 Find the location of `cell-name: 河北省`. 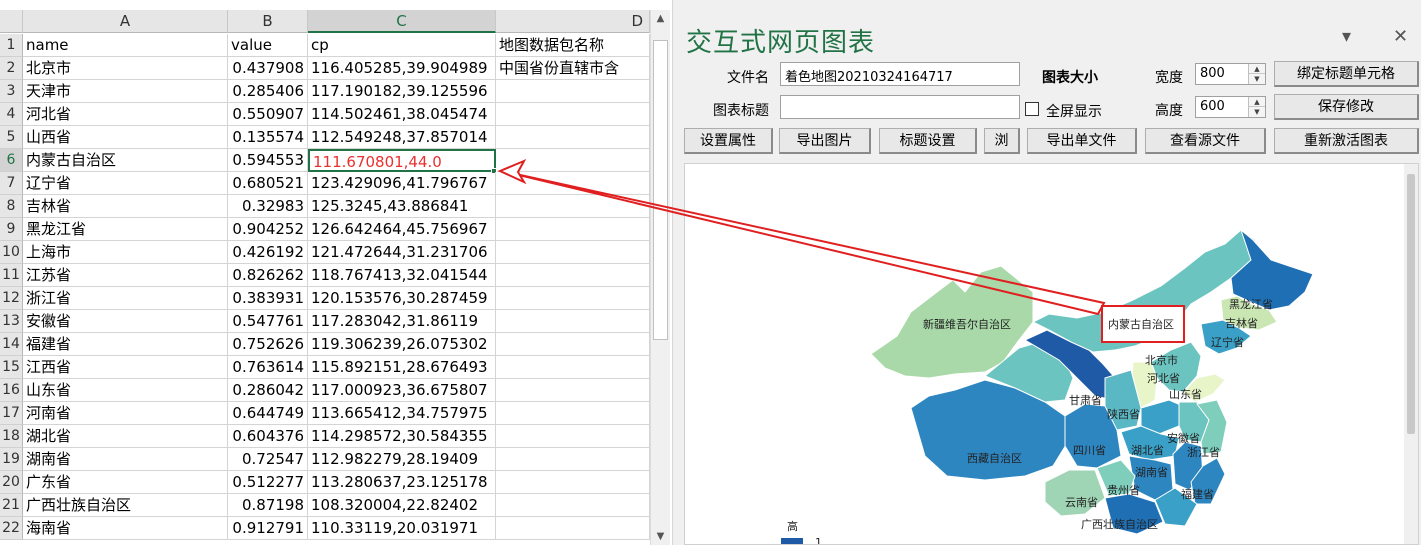

cell-name: 河北省 is located at coordinates (125, 114).